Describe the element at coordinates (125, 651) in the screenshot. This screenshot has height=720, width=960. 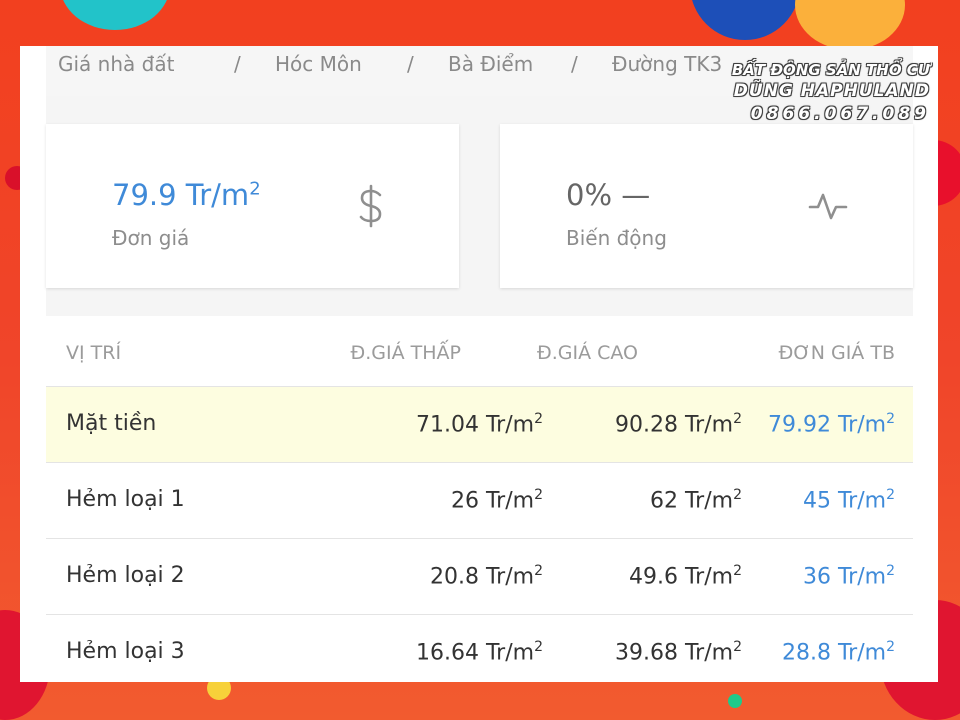
I see `cell-location: Hẻm loại 3` at that location.